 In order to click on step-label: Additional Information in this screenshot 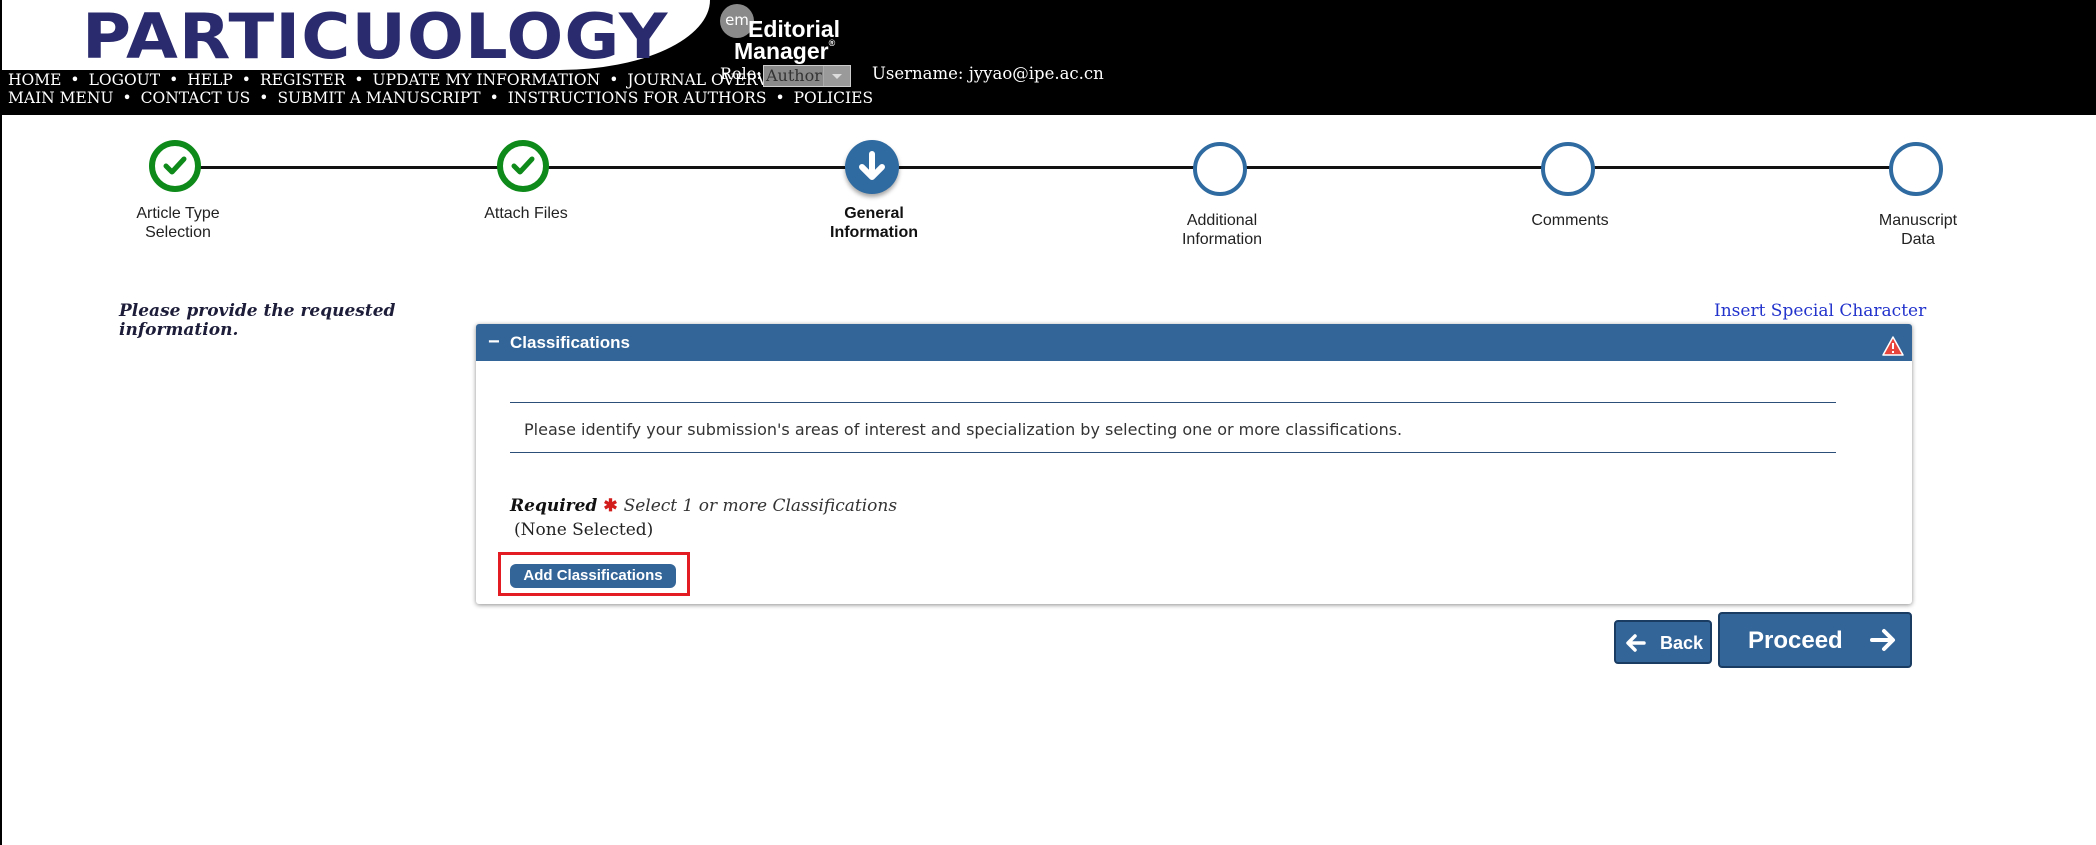, I will do `click(1222, 230)`.